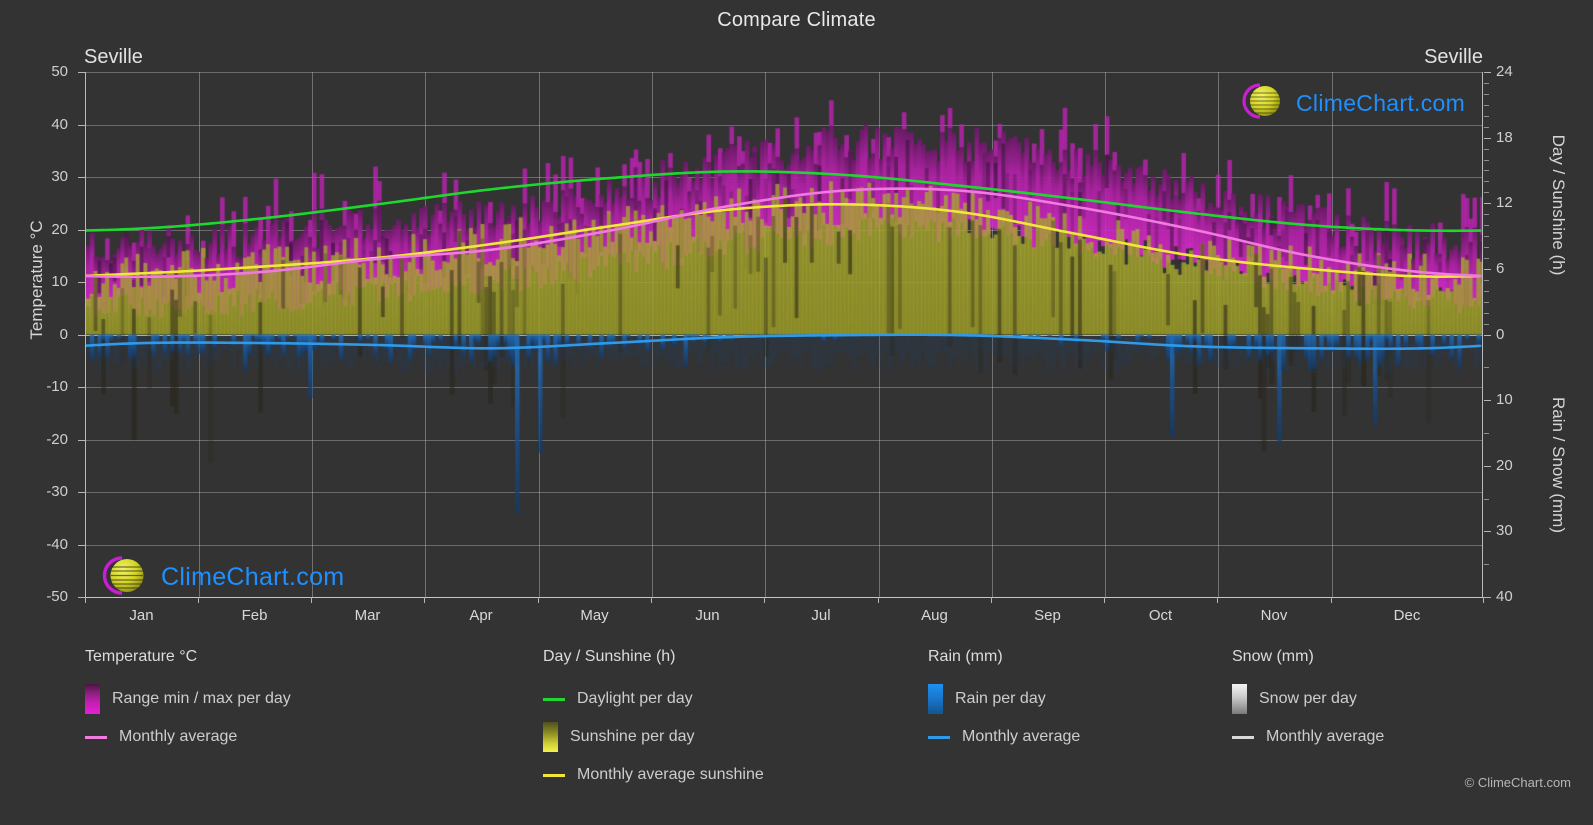 The image size is (1593, 825). I want to click on x-axis-tick-label: May, so click(594, 615).